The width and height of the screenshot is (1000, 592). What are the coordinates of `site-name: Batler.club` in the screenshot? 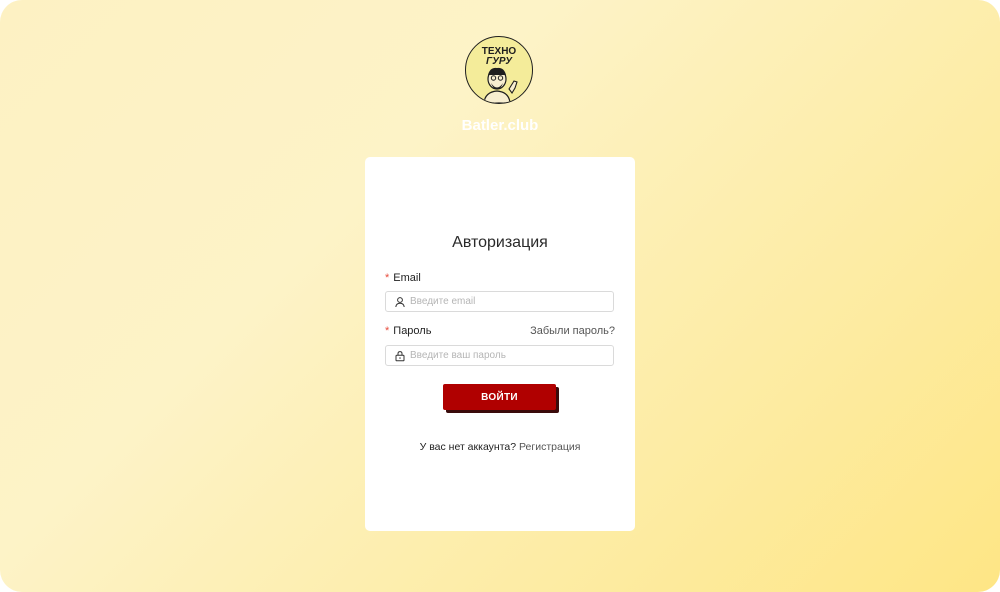 It's located at (500, 125).